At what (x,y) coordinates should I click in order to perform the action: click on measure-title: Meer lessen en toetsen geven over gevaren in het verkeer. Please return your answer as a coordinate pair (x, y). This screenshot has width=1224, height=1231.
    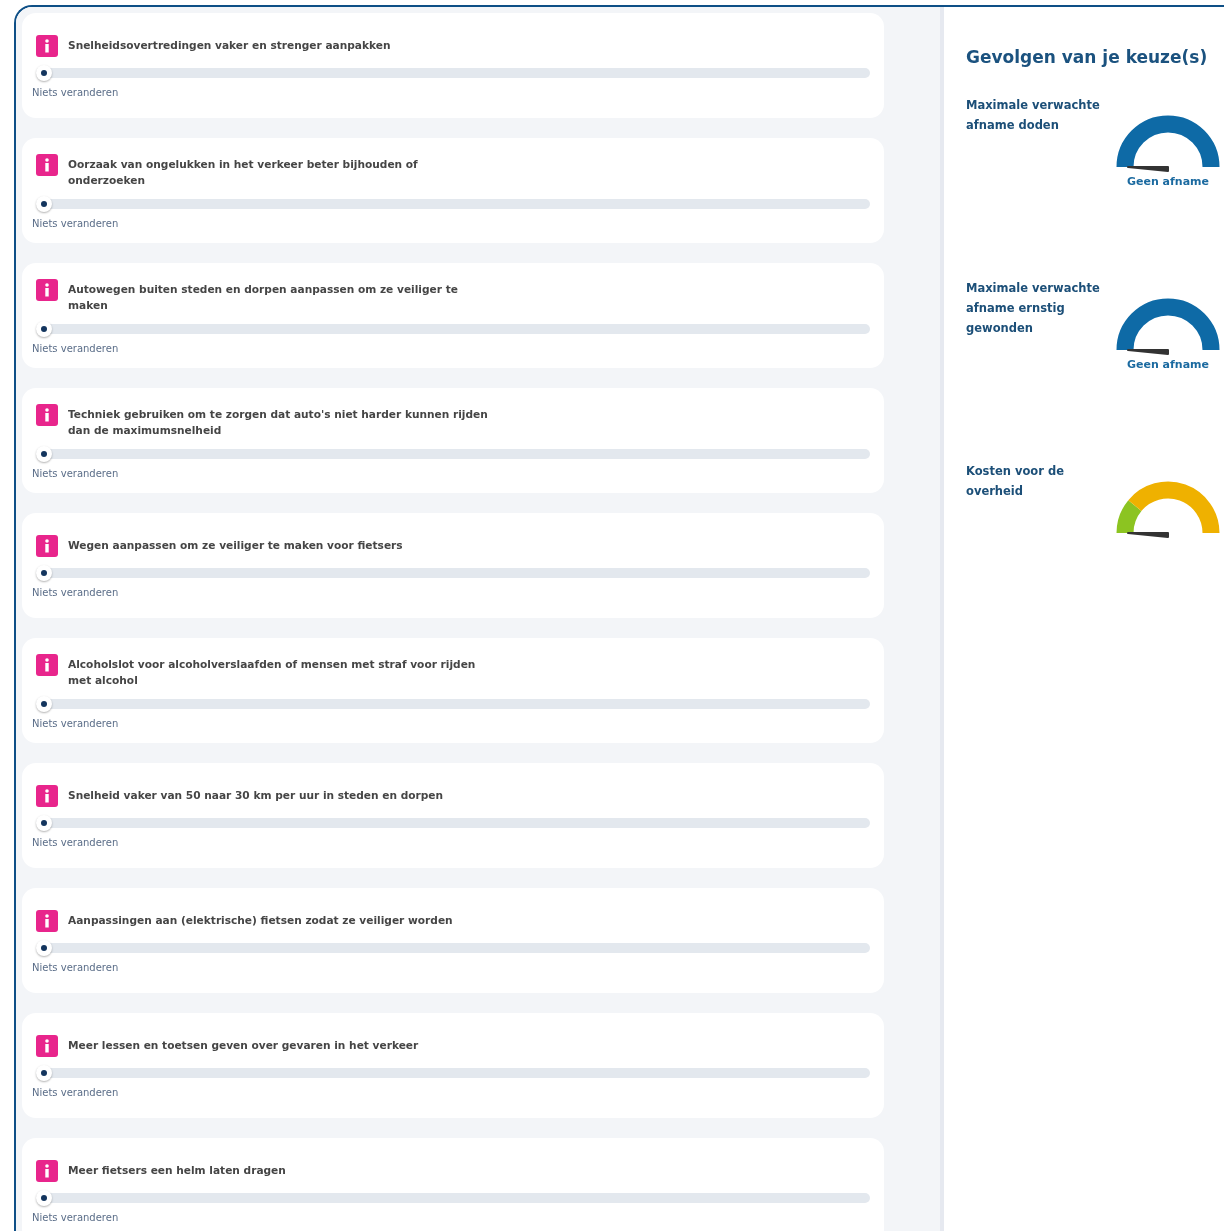
    Looking at the image, I should click on (243, 1045).